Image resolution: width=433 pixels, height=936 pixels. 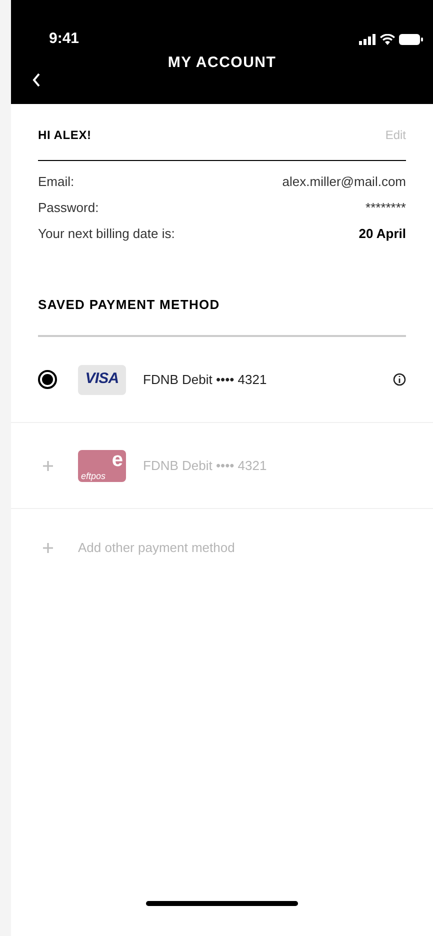 I want to click on radio-button, so click(x=47, y=379).